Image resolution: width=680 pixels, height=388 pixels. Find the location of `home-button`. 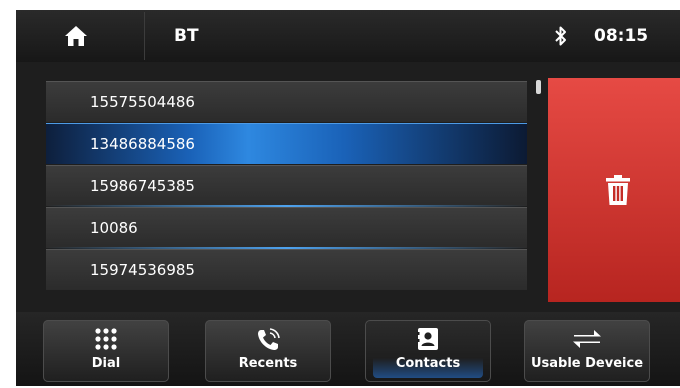

home-button is located at coordinates (76, 36).